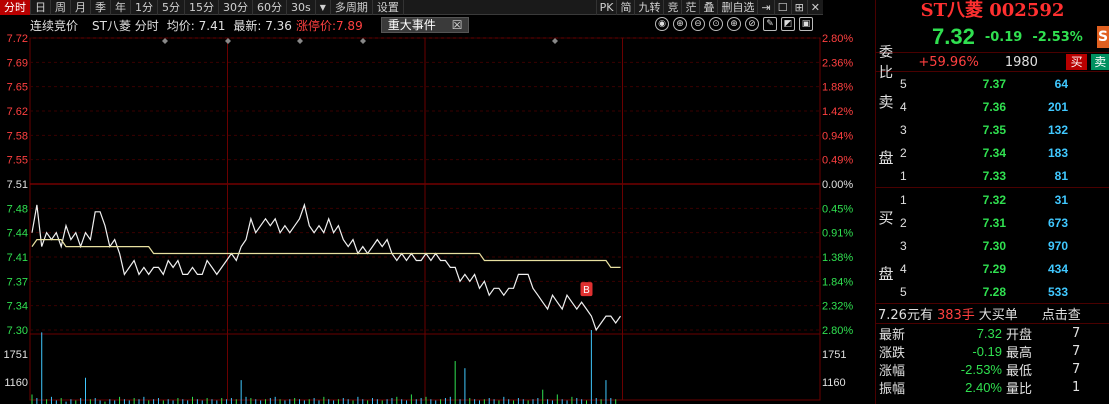 This screenshot has height=404, width=1109. What do you see at coordinates (837, 282) in the screenshot?
I see `pct-tick-label: 1.84%` at bounding box center [837, 282].